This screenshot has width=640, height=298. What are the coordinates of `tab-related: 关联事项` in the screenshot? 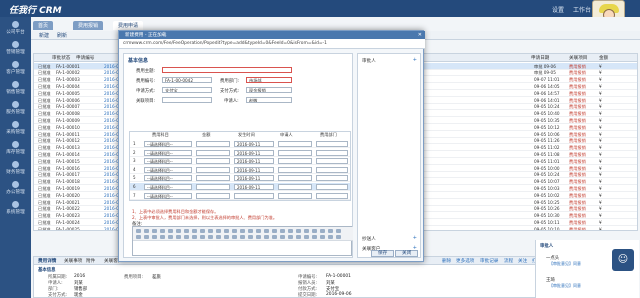 It's located at (73, 261).